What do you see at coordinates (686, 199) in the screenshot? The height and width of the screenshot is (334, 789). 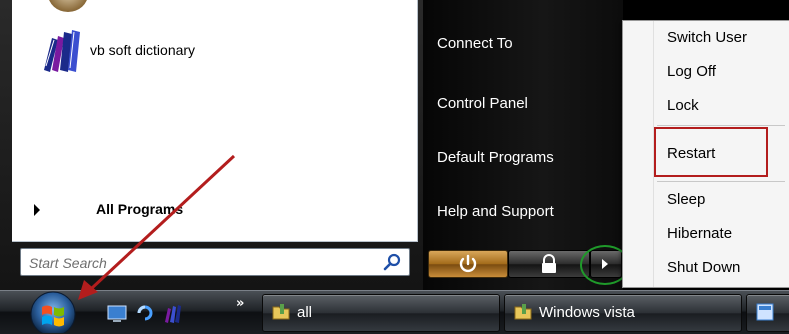 I see `menu-item-sleep: Sleep` at bounding box center [686, 199].